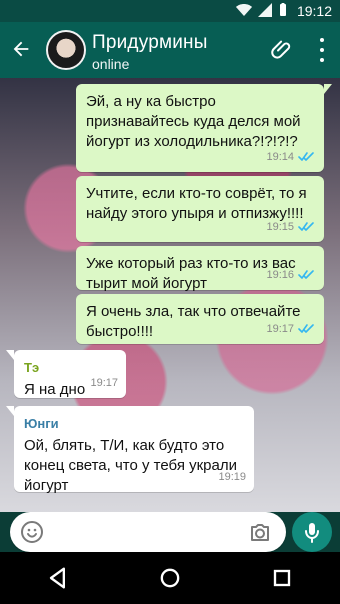  I want to click on wifi-icon, so click(244, 10).